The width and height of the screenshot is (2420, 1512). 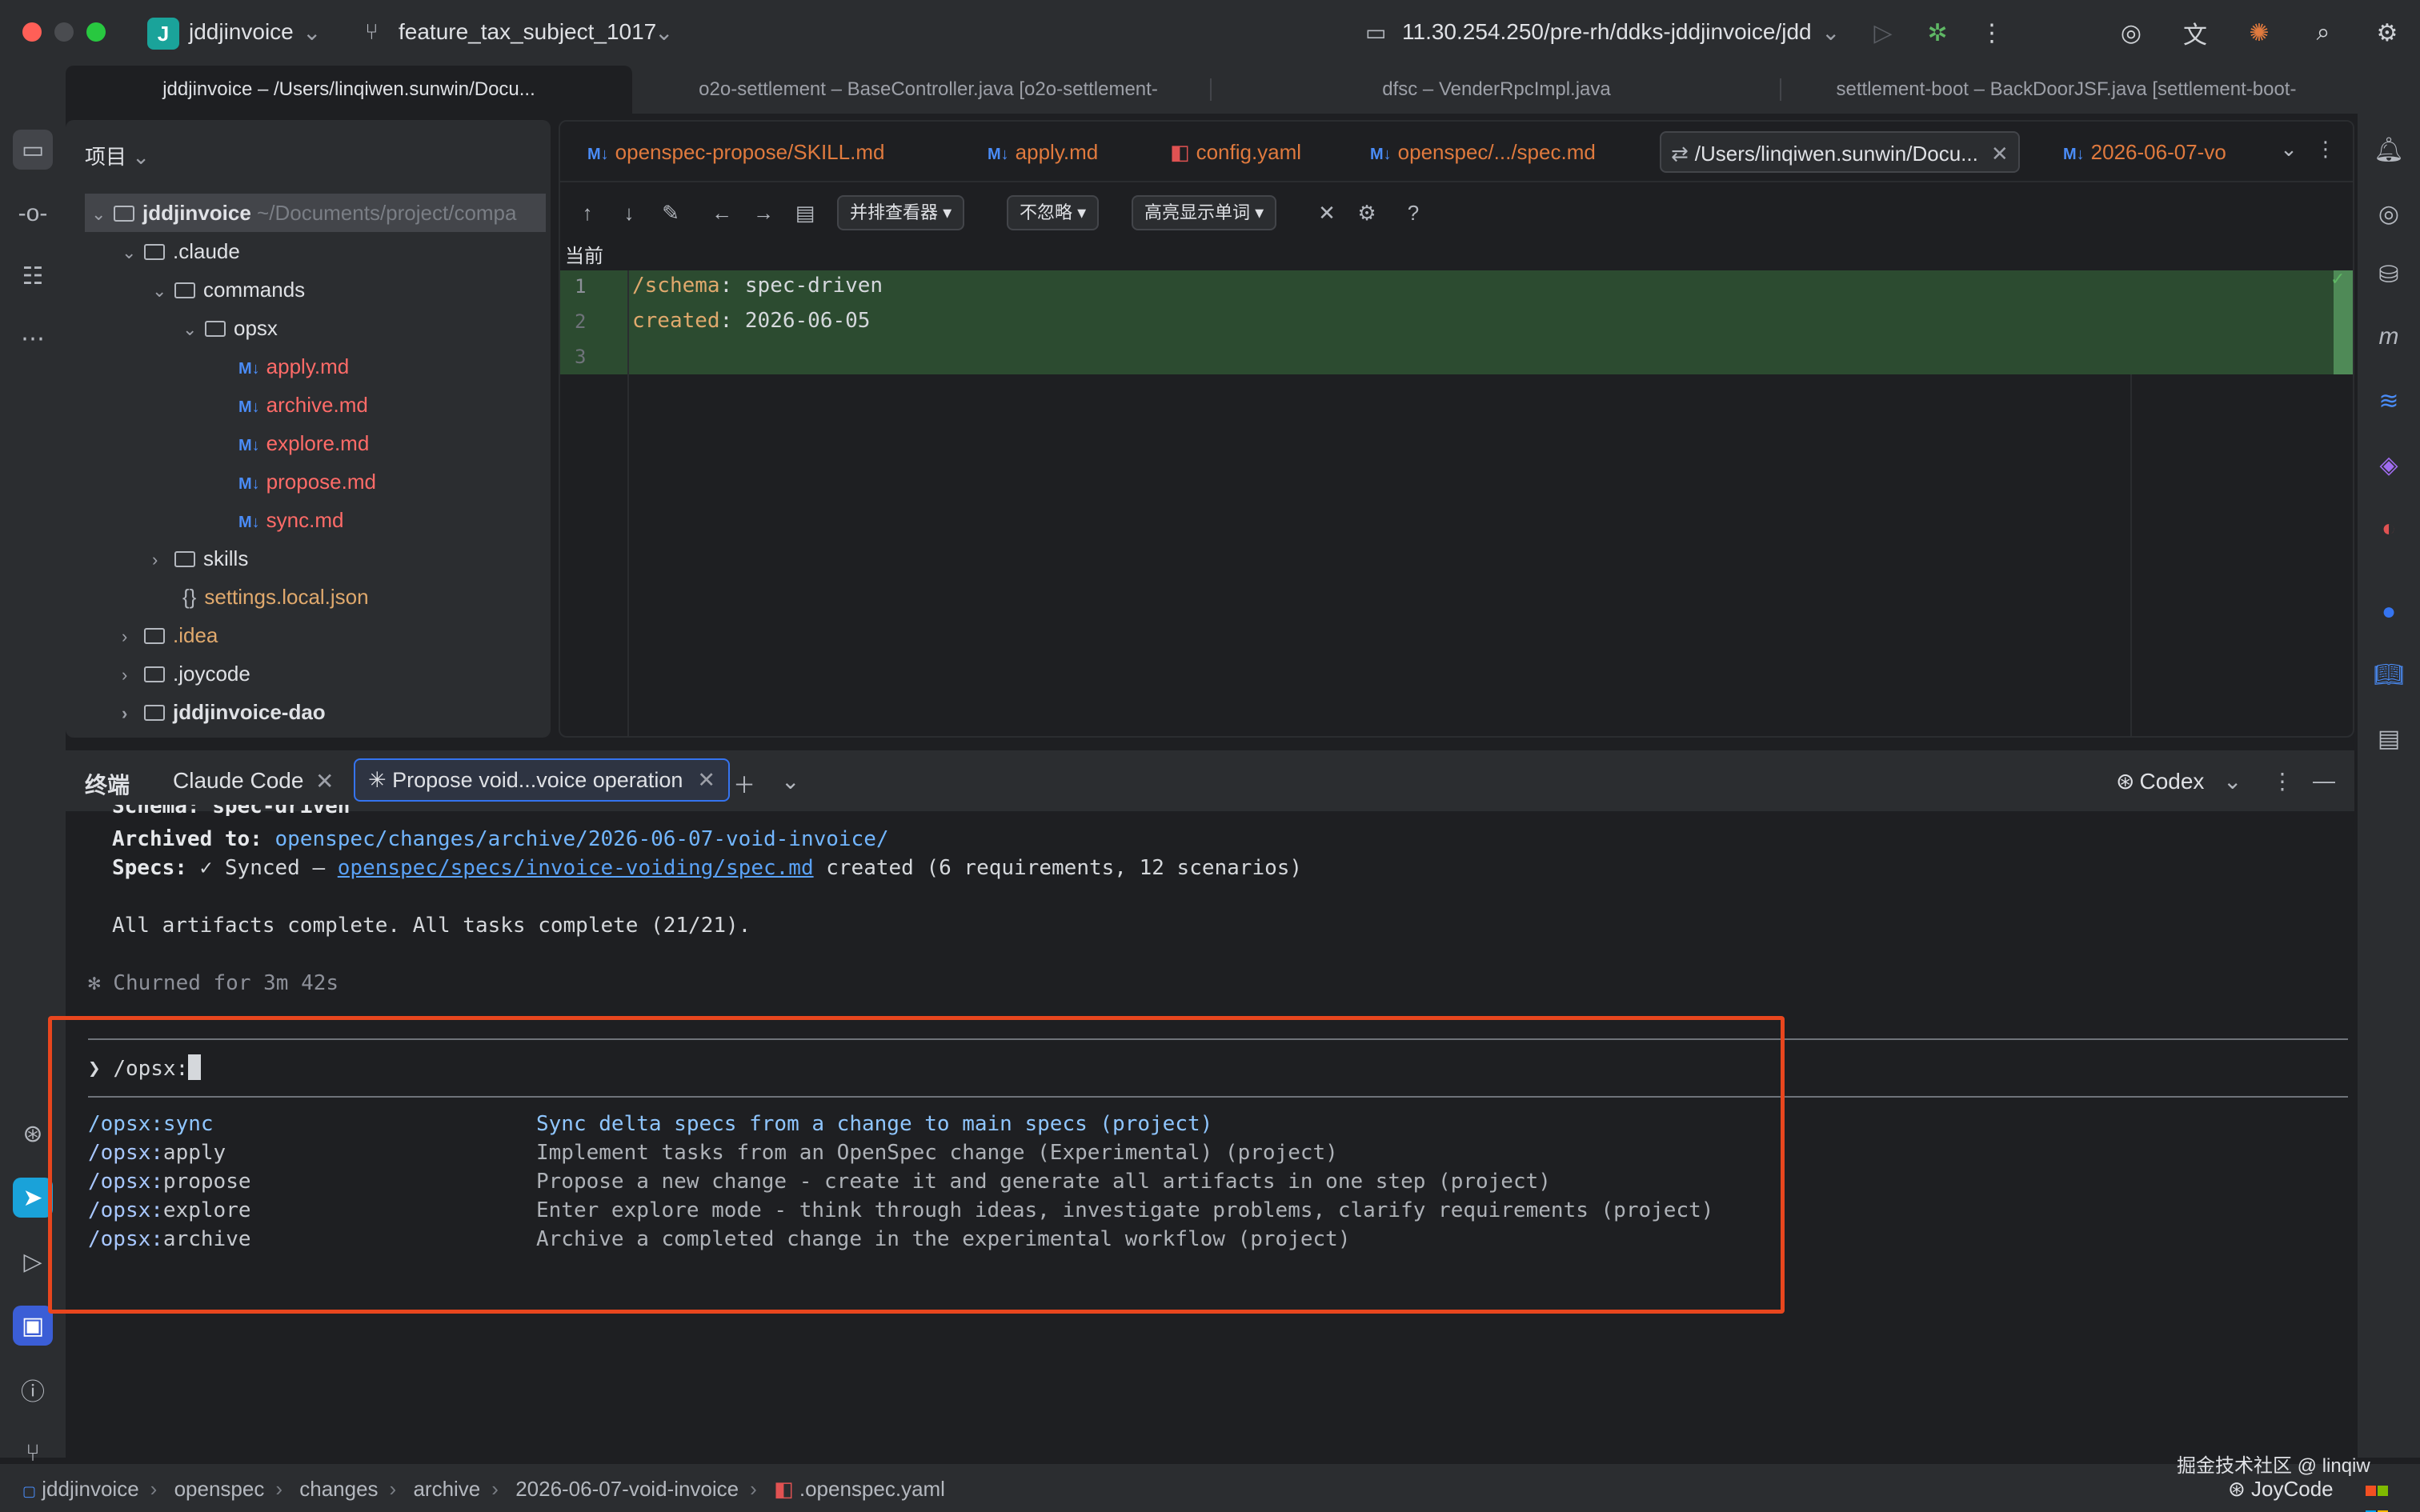 I want to click on run-services-icon: ▷, so click(x=33, y=1262).